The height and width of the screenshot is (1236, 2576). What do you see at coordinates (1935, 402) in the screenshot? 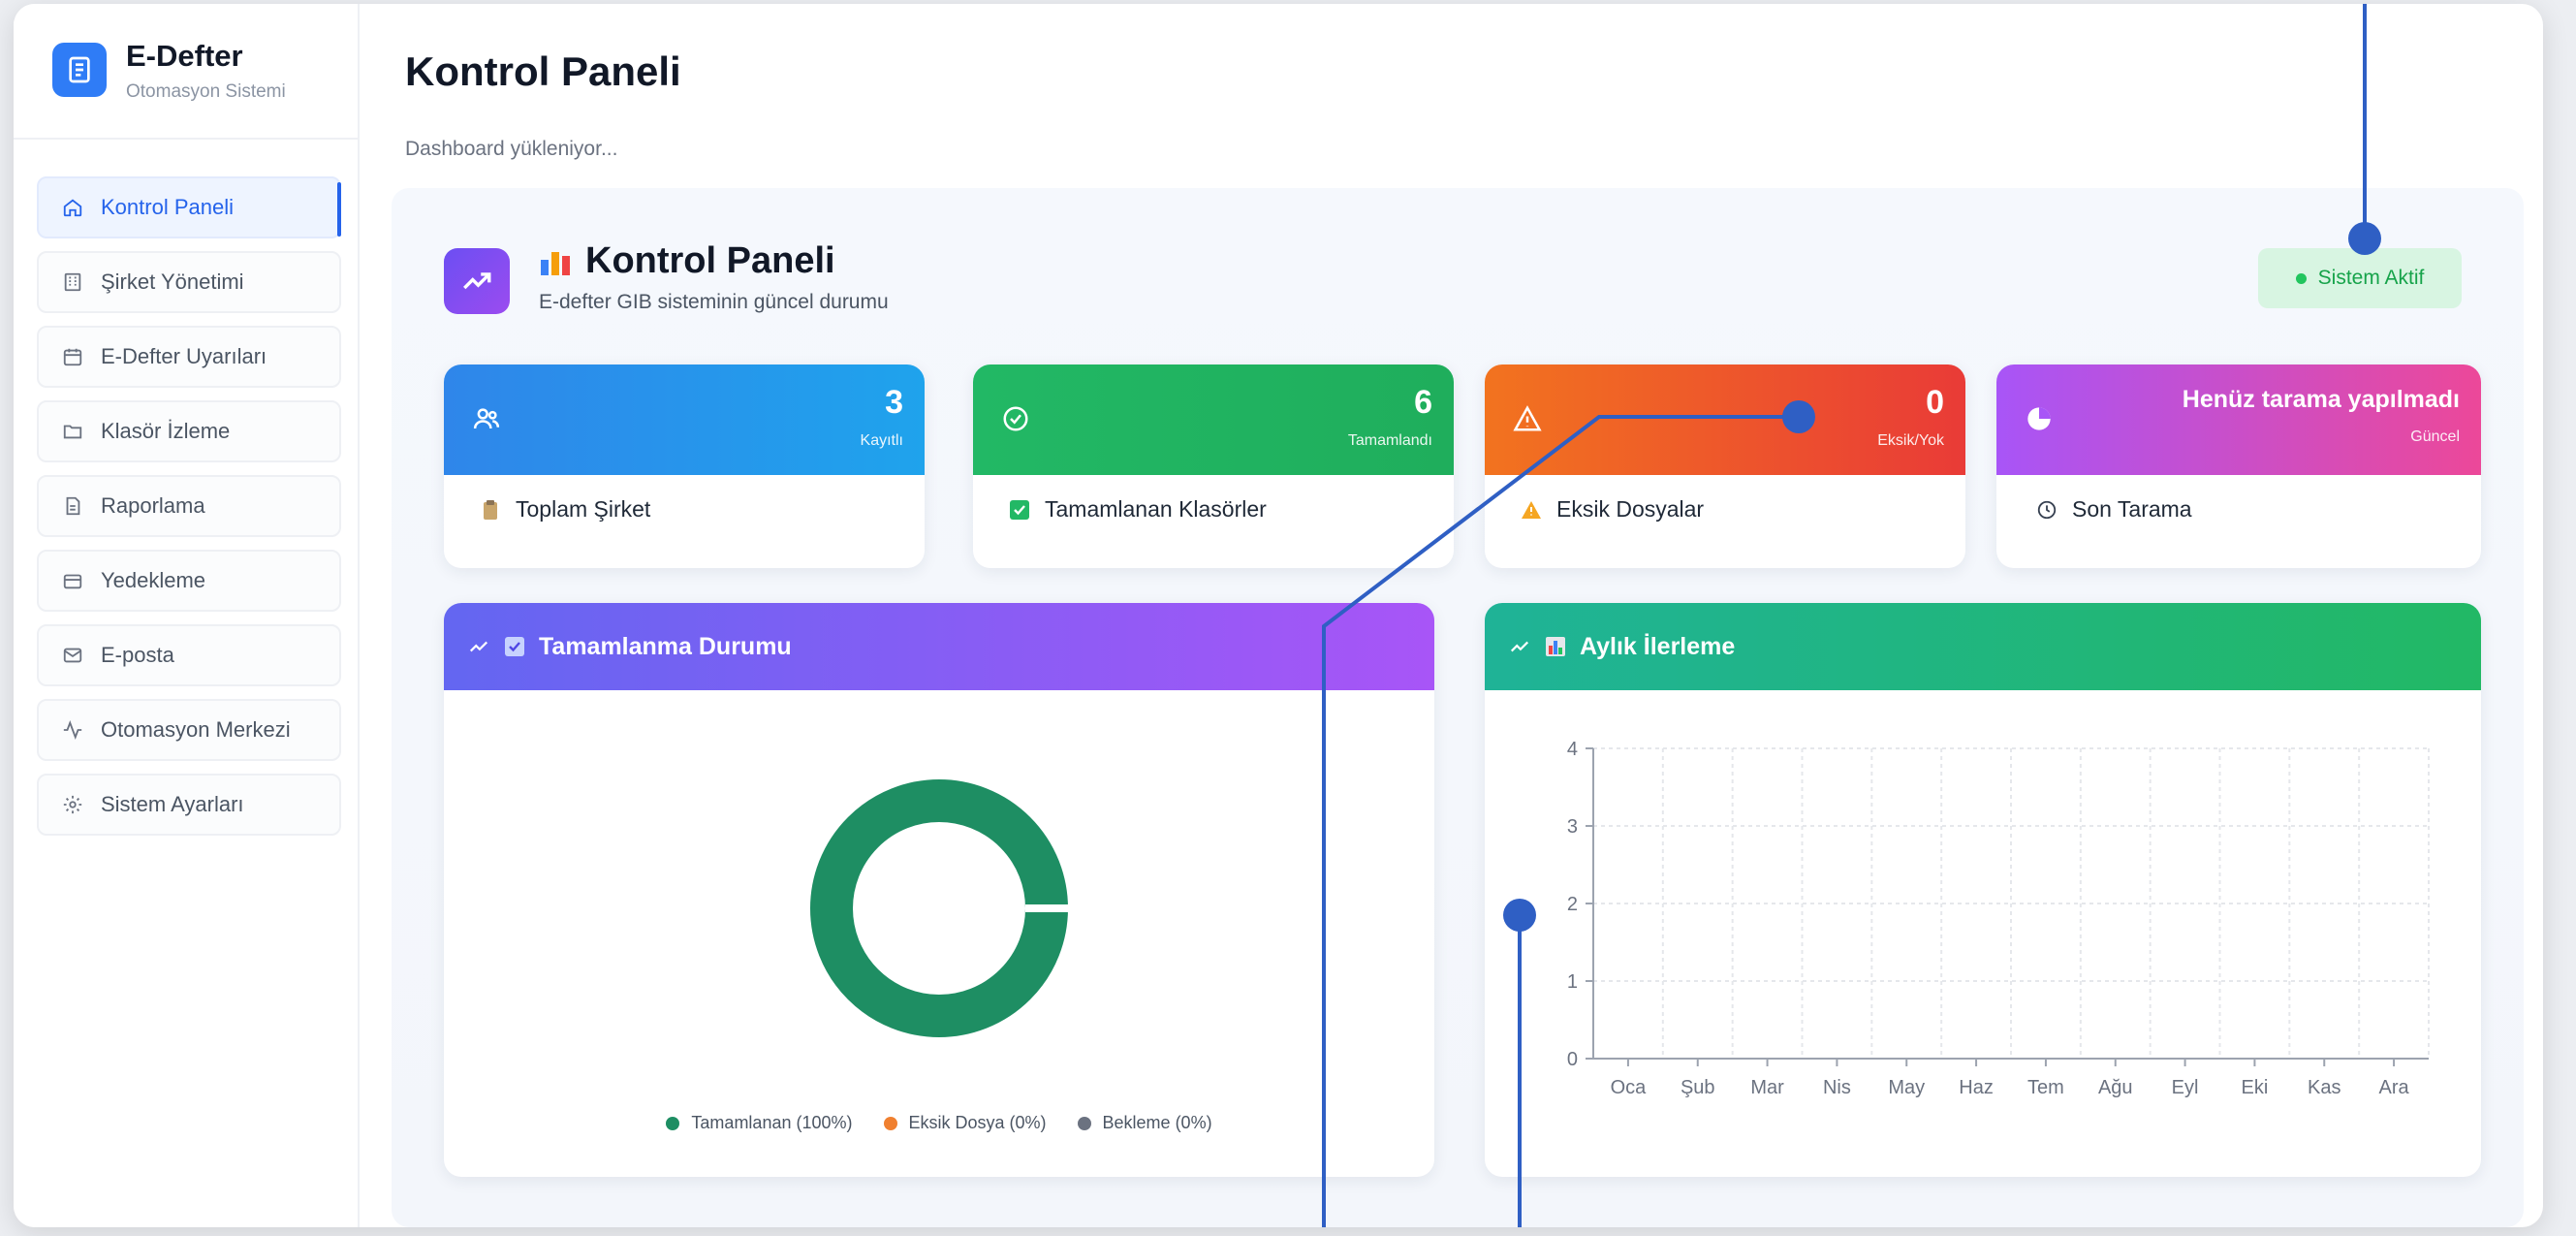
I see `stat-value: 0` at bounding box center [1935, 402].